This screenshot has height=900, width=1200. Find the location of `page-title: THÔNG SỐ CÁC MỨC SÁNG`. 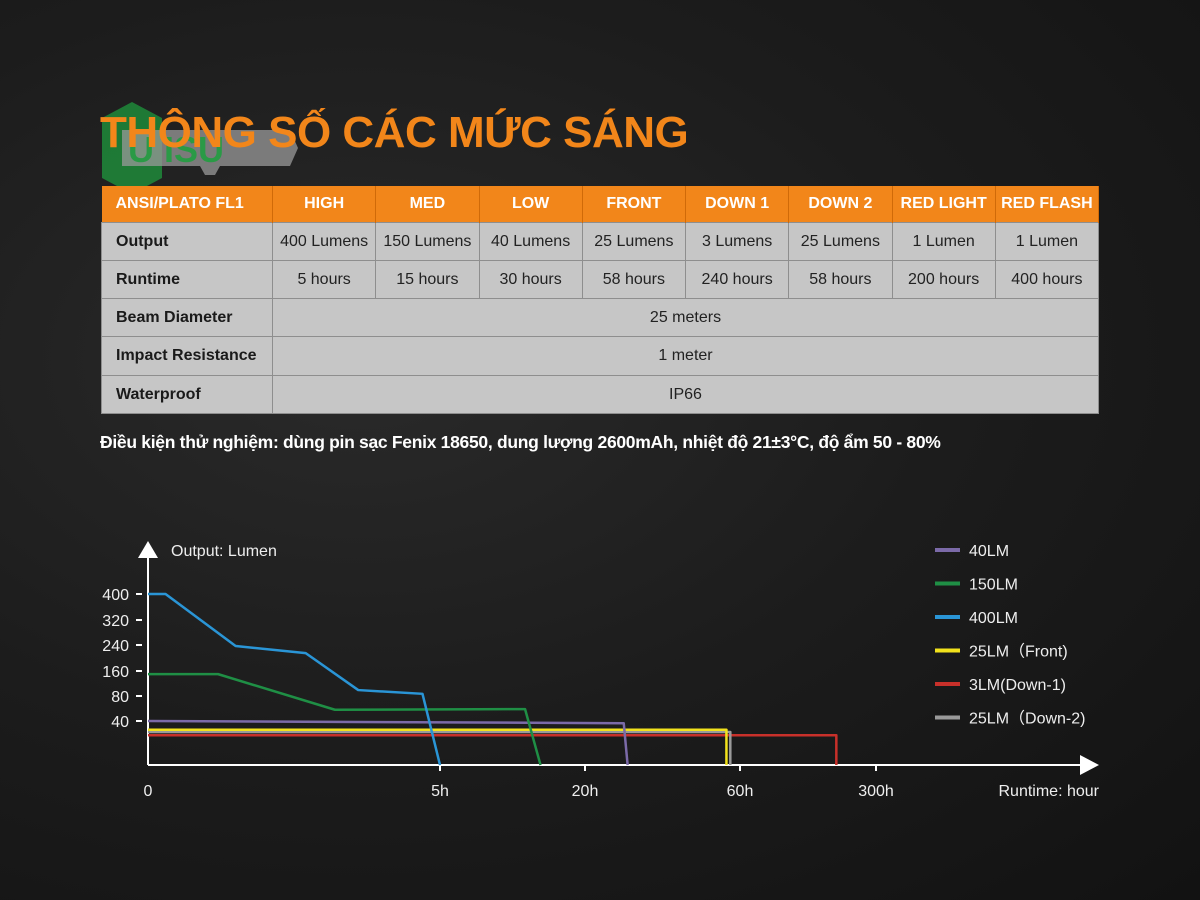

page-title: THÔNG SỐ CÁC MỨC SÁNG is located at coordinates (394, 132).